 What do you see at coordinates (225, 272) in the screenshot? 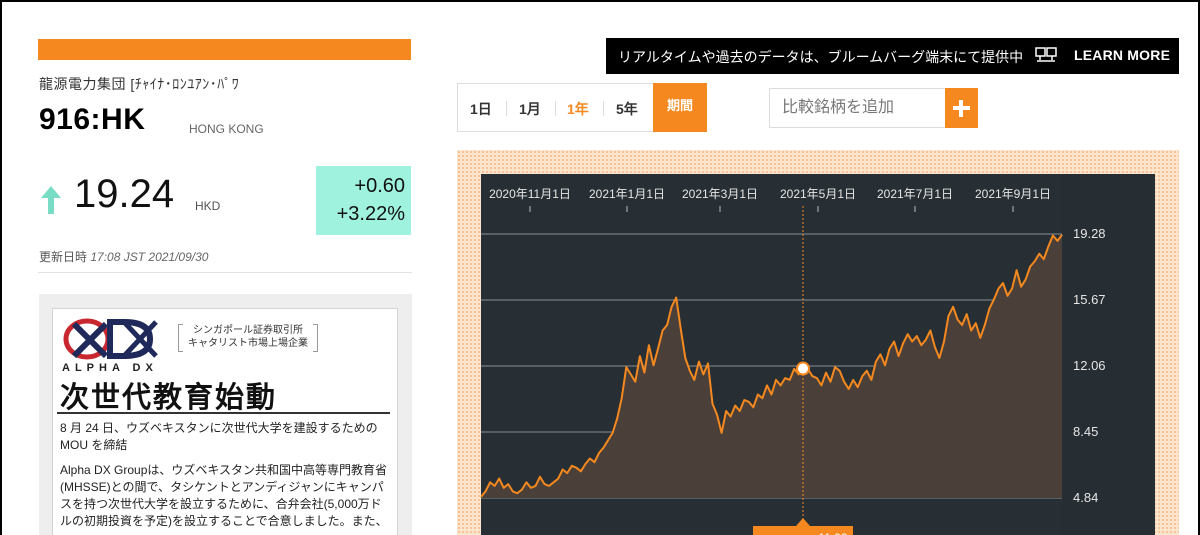
I see `divider` at bounding box center [225, 272].